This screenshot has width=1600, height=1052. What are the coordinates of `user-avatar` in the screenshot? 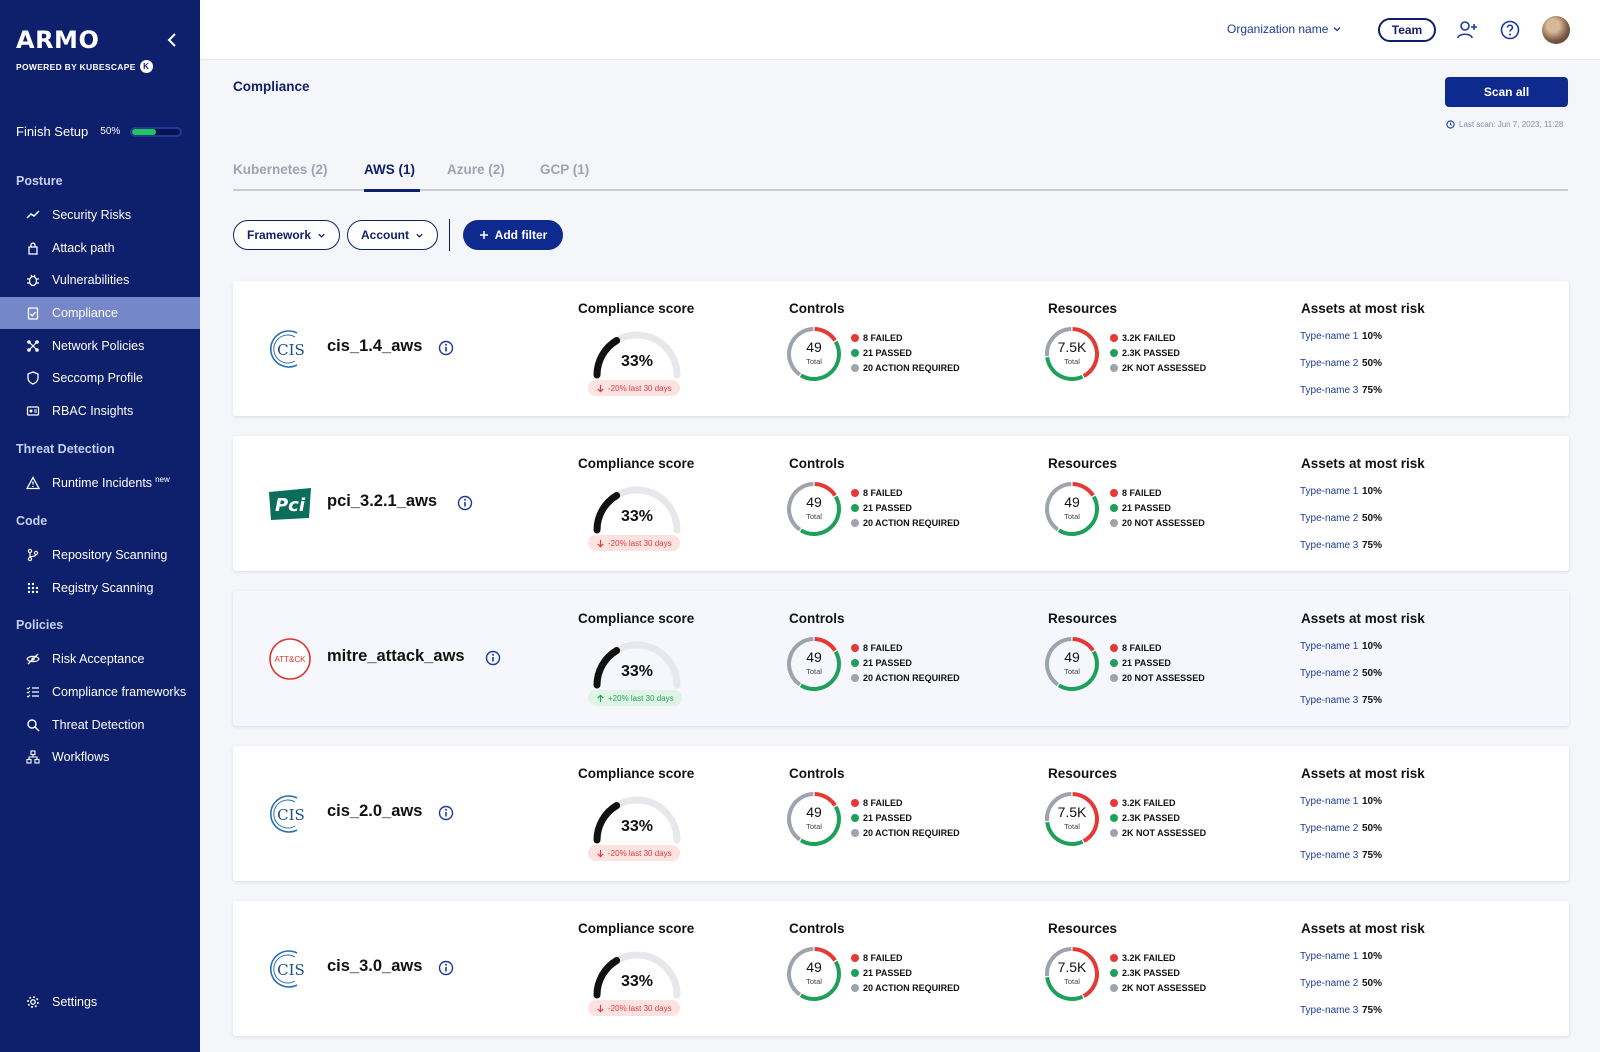 It's located at (1556, 30).